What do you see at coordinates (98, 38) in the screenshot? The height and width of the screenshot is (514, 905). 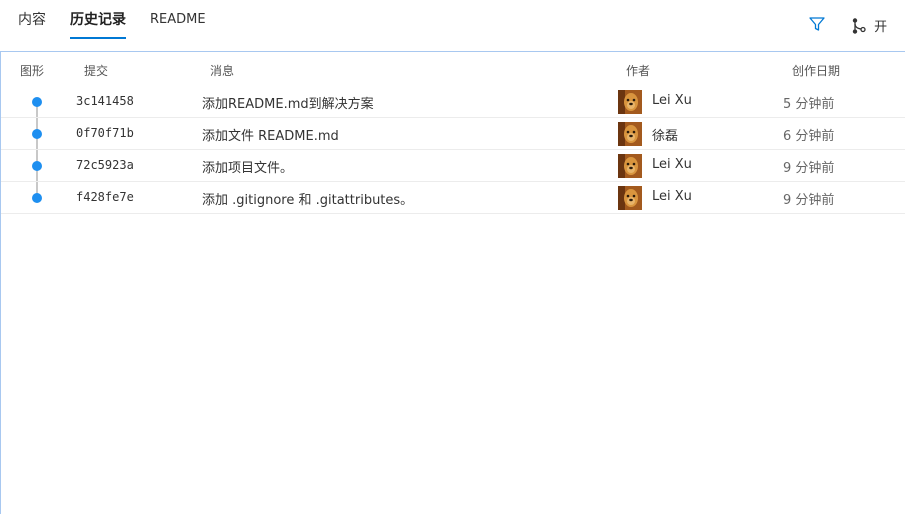 I see `active-tab-indicator` at bounding box center [98, 38].